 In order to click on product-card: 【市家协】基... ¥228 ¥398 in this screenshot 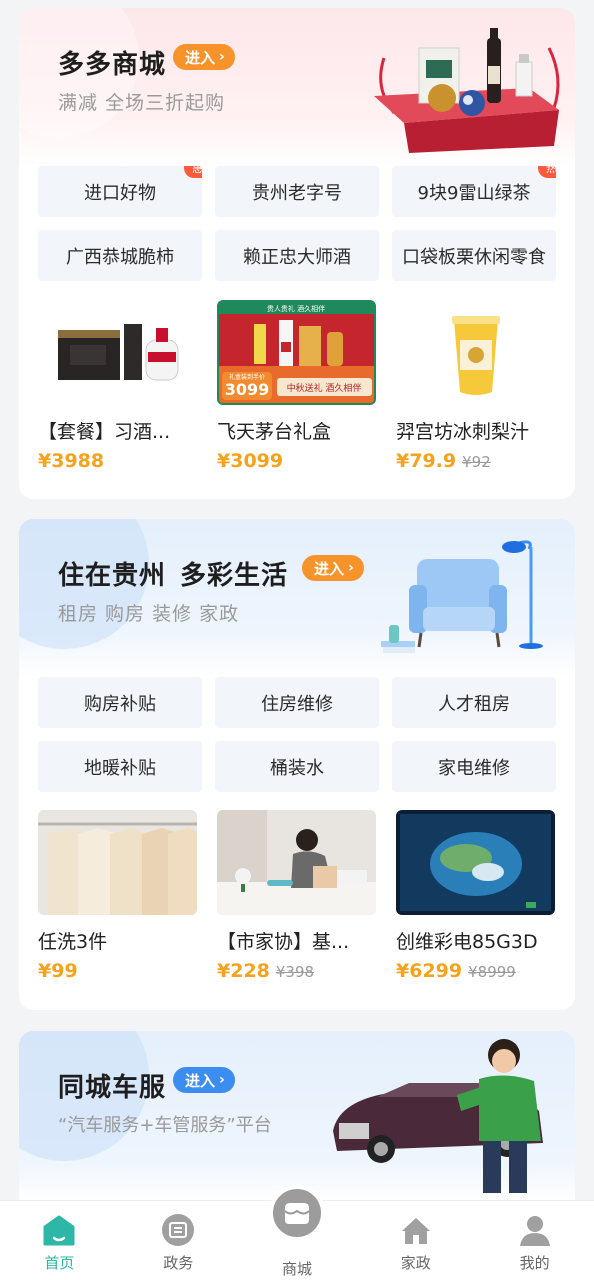, I will do `click(296, 896)`.